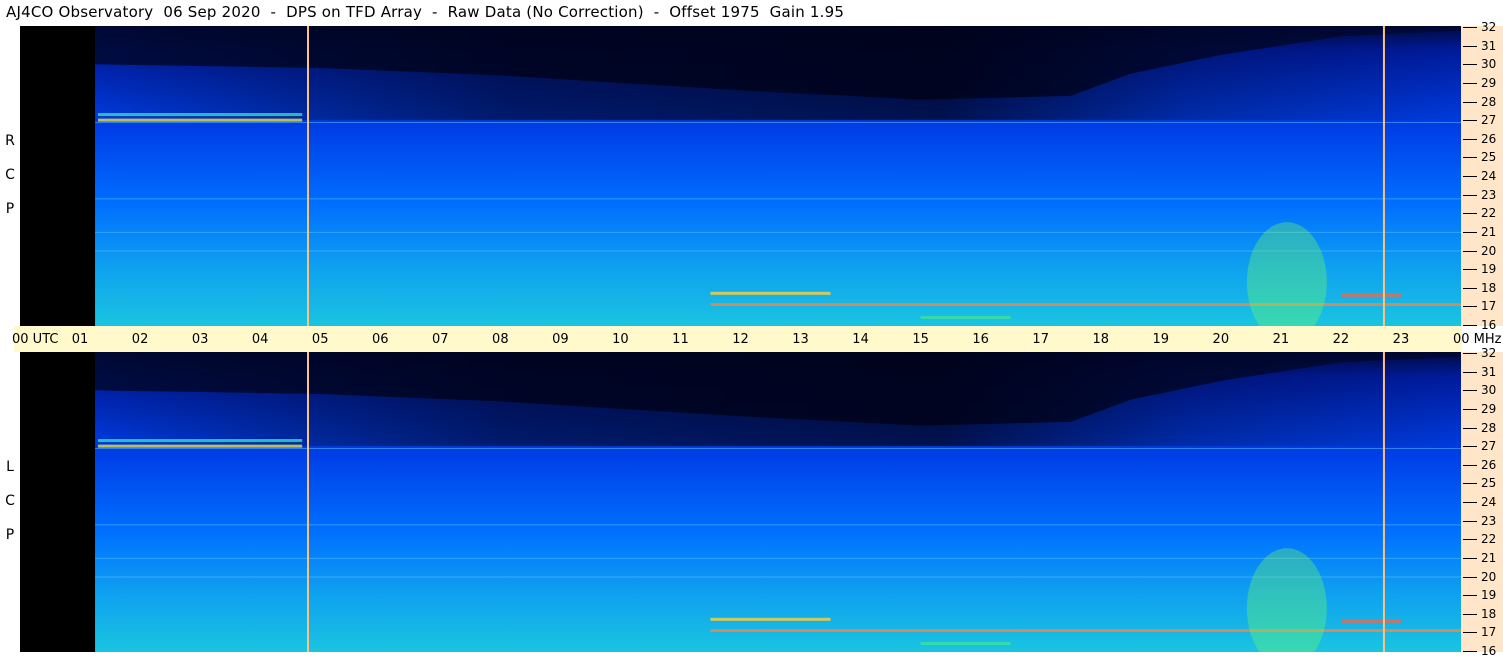 Image resolution: width=1503 pixels, height=672 pixels. Describe the element at coordinates (1489, 269) in the screenshot. I see `freq-tick-label: 19` at that location.